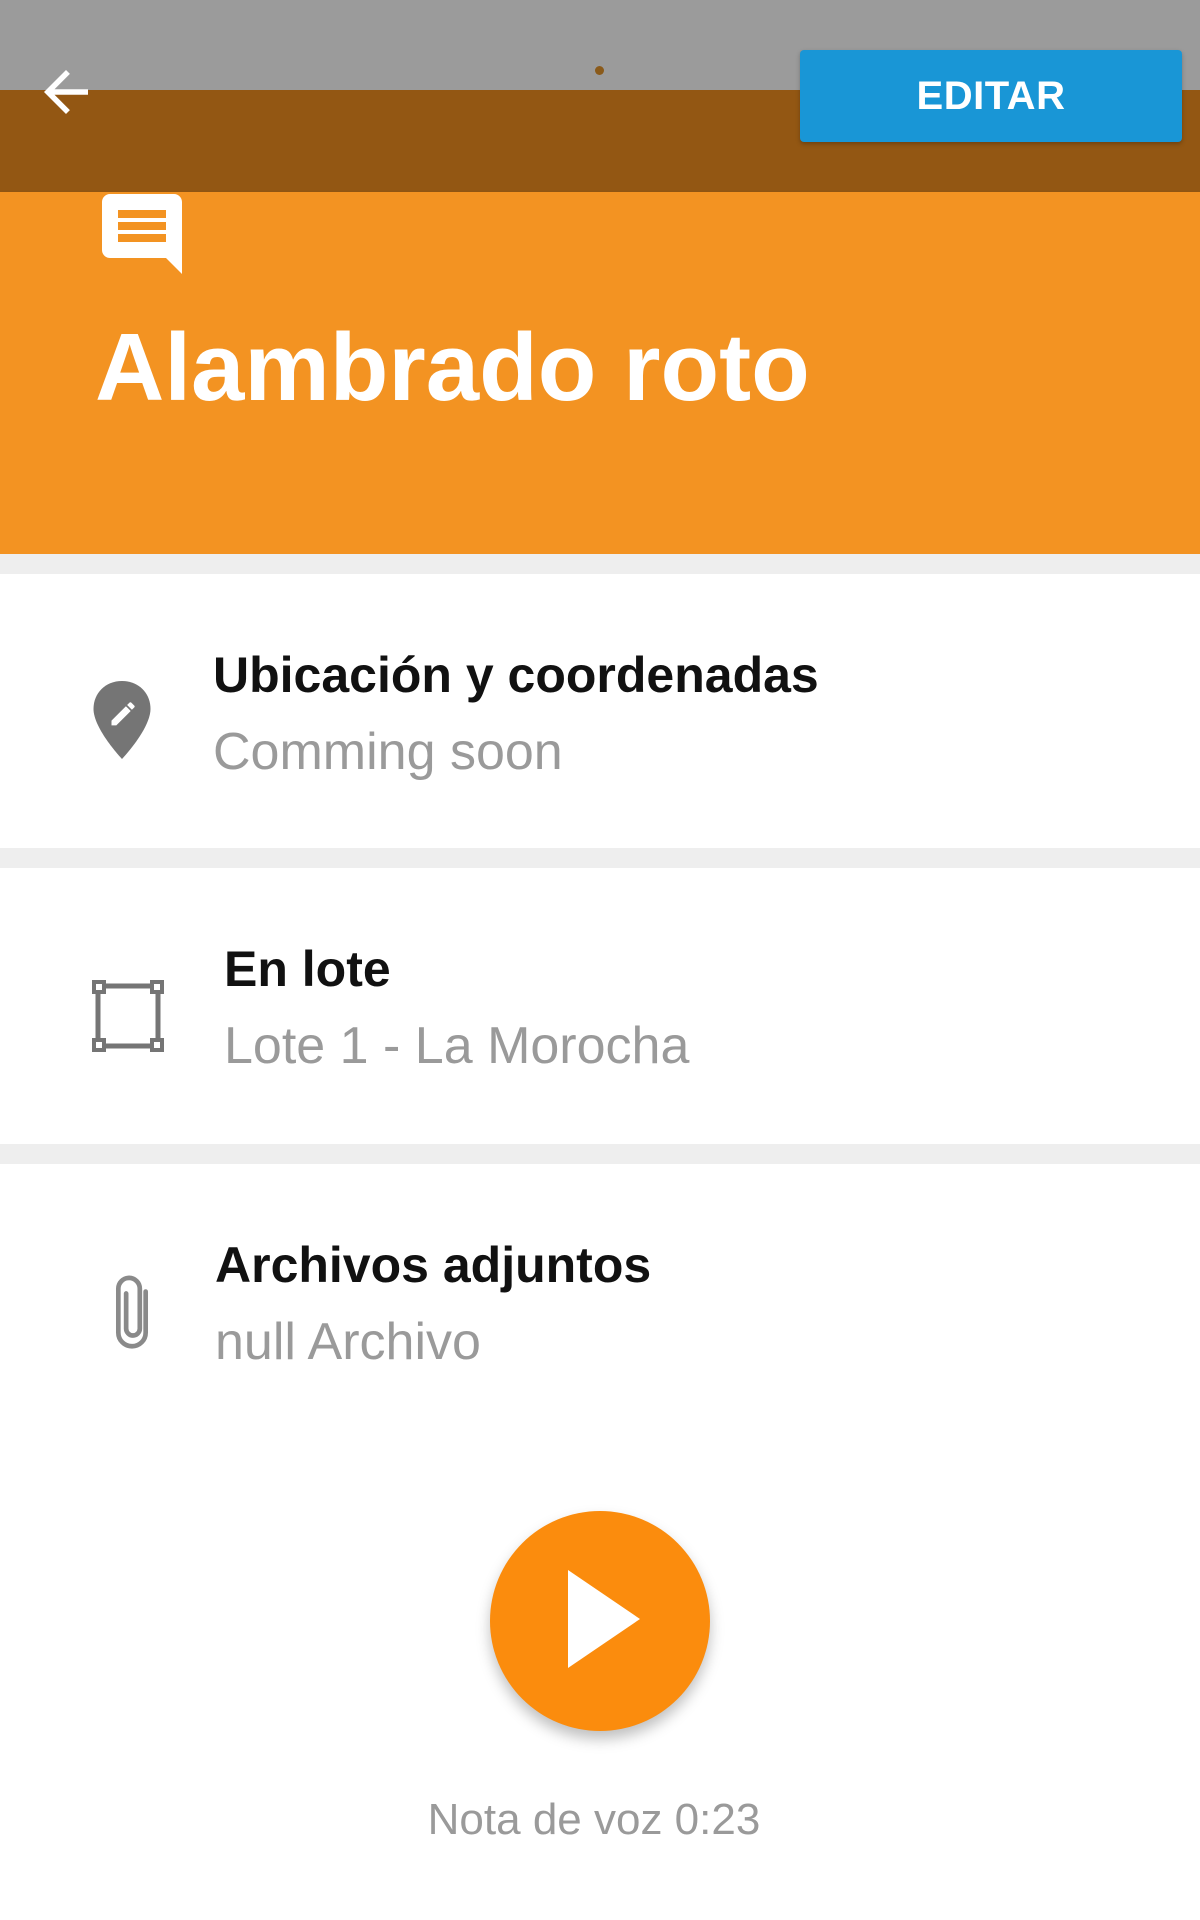 This screenshot has height=1920, width=1200. Describe the element at coordinates (516, 675) in the screenshot. I see `row-title: Ubicación y coordenadas` at that location.